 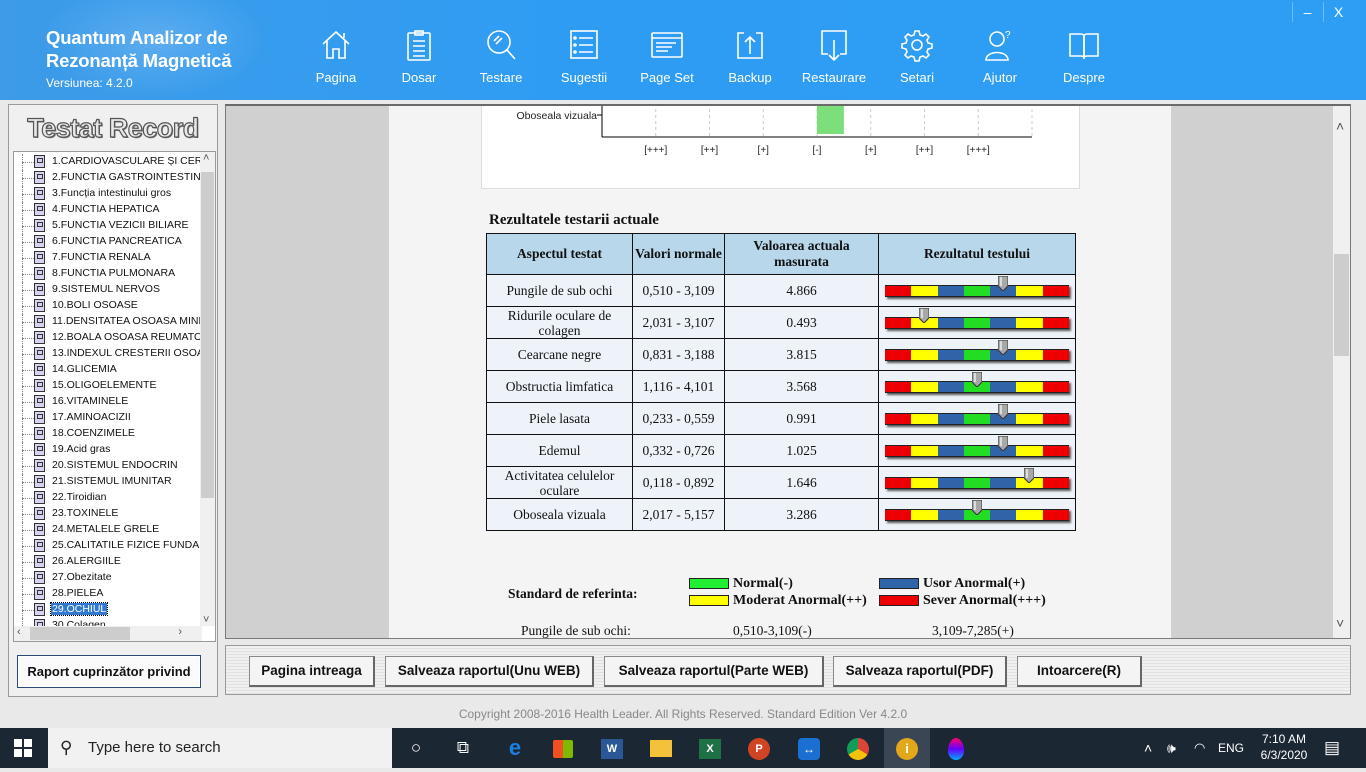 I want to click on scroll-right-icon: ›, so click(x=180, y=632).